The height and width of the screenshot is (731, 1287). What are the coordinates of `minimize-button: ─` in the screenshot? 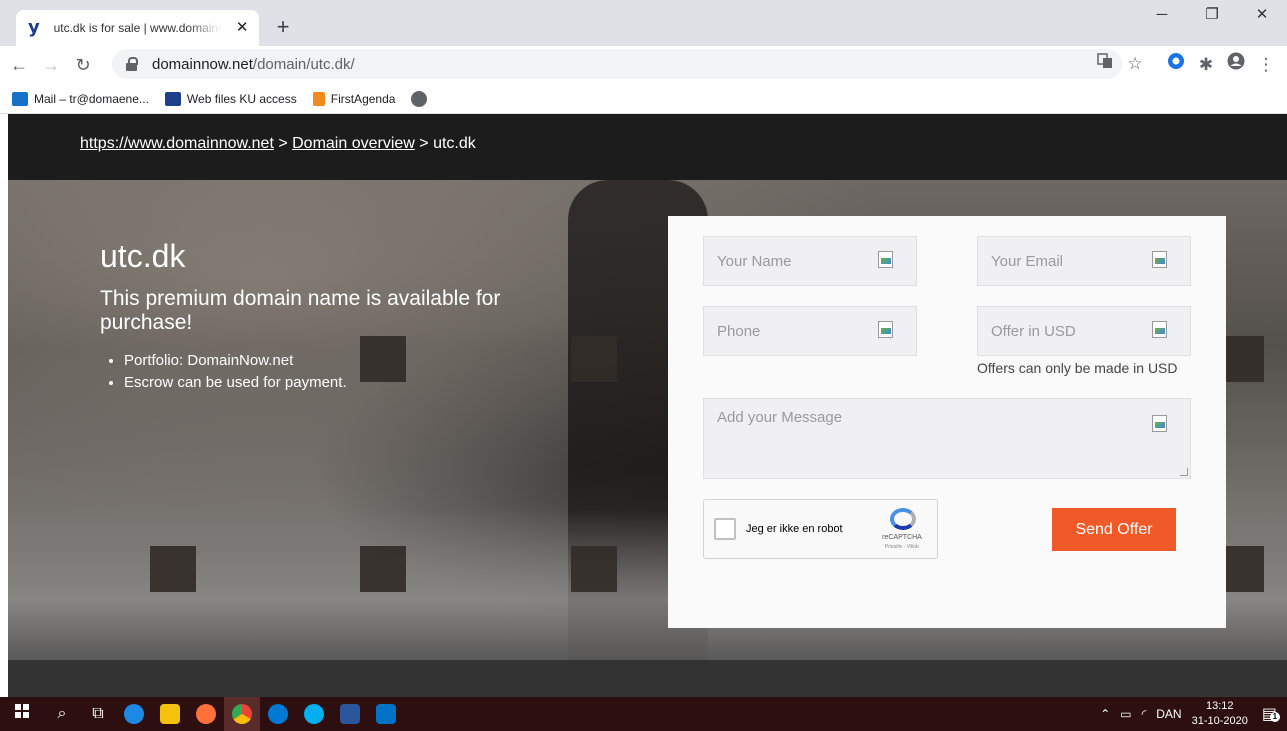 It's located at (1162, 16).